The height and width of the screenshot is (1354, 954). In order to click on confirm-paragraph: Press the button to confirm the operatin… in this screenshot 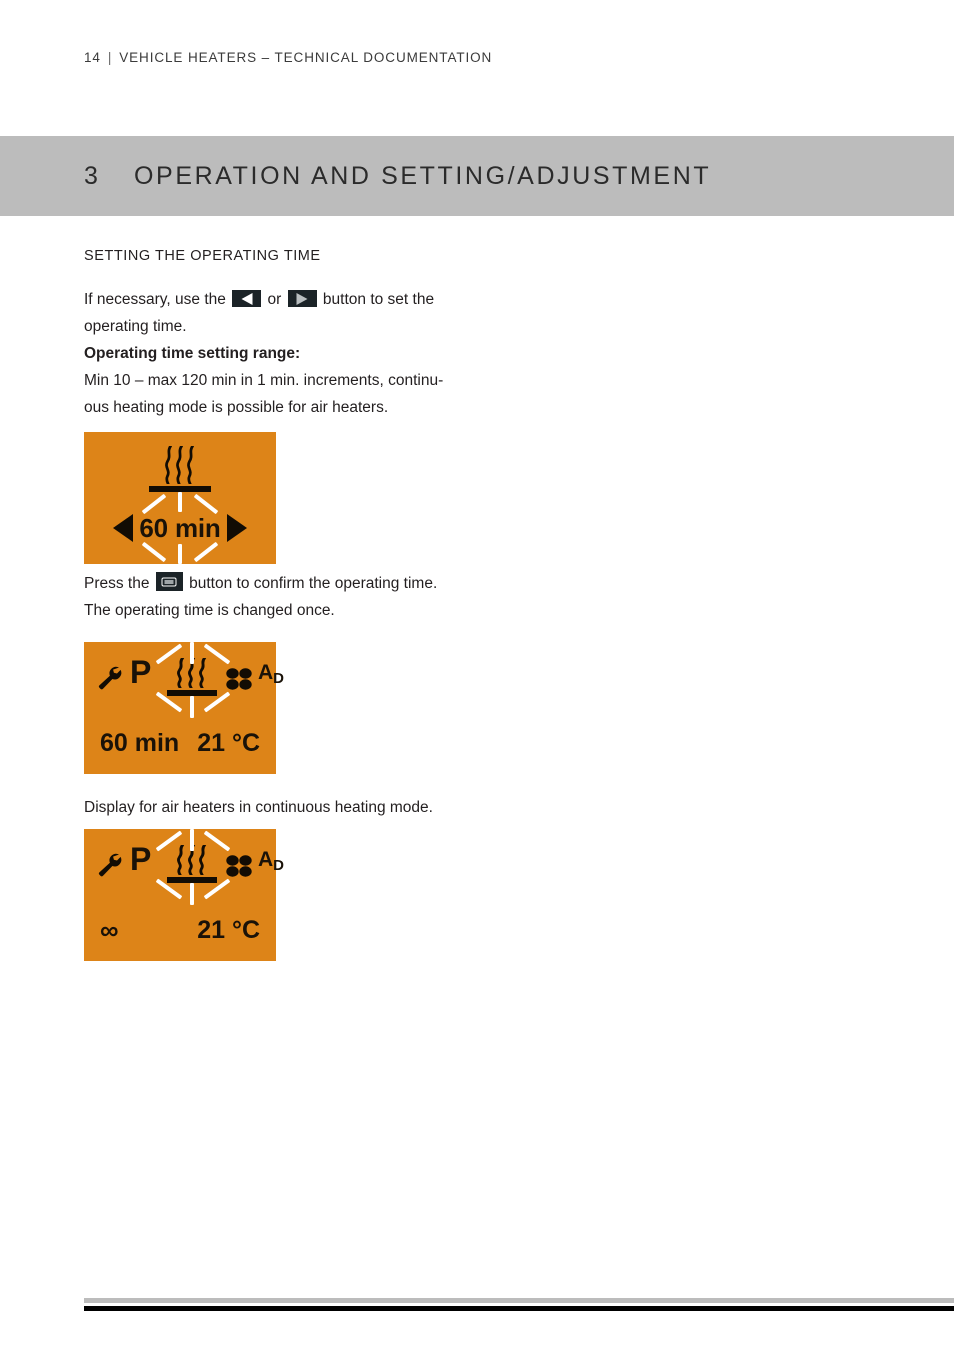, I will do `click(364, 597)`.